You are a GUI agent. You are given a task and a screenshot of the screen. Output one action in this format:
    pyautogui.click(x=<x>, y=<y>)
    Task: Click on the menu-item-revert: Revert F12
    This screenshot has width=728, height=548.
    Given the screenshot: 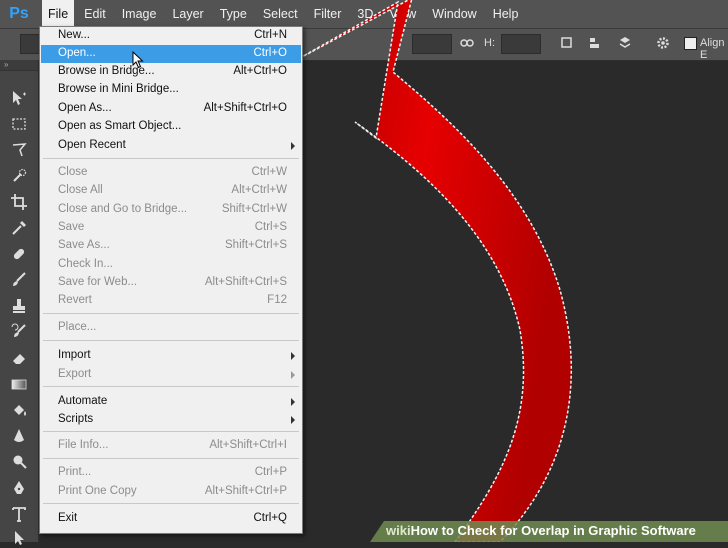 What is the action you would take?
    pyautogui.click(x=171, y=301)
    